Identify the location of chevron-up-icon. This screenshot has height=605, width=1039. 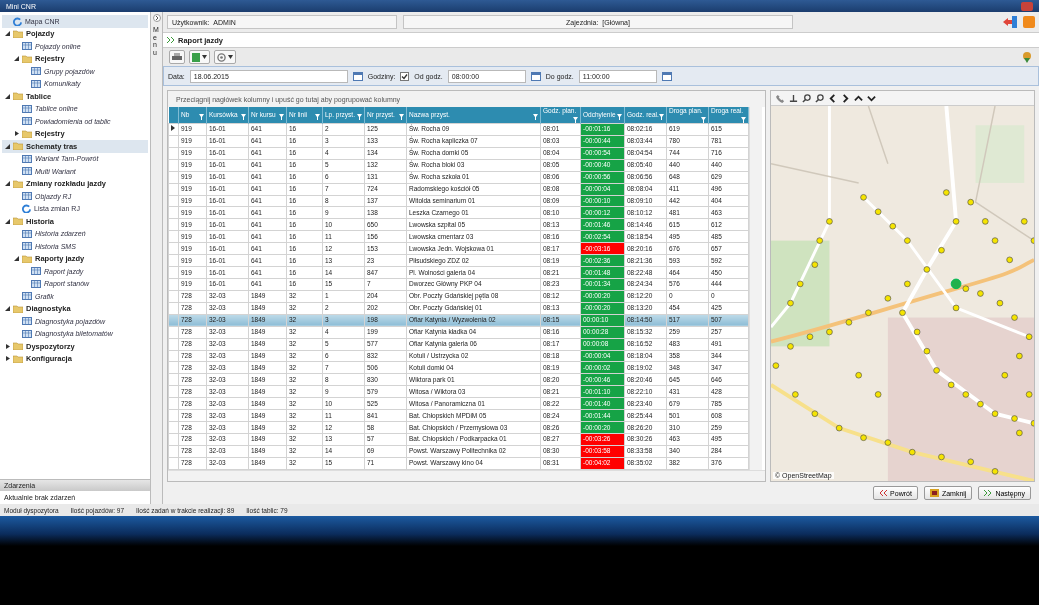
(858, 98).